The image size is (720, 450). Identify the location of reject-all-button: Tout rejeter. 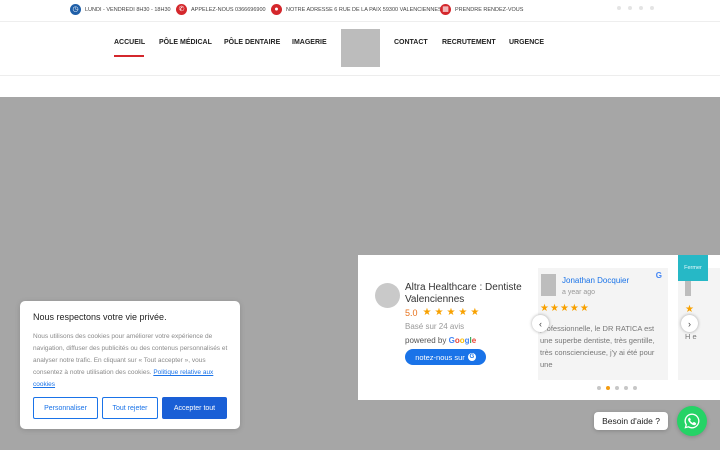
(130, 408).